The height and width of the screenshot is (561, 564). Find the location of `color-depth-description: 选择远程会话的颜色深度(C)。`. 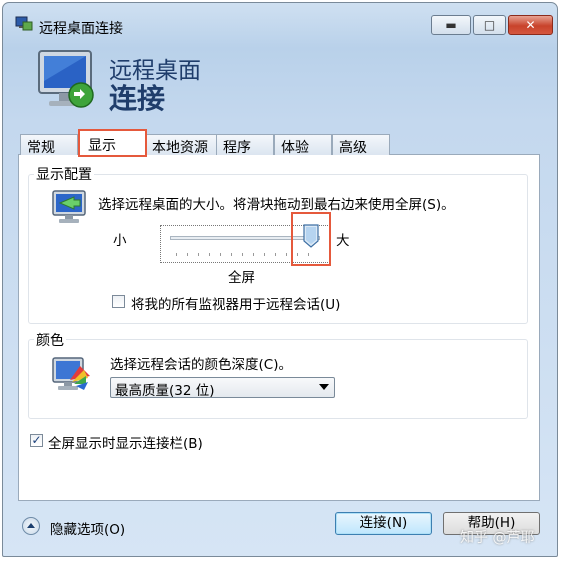

color-depth-description: 选择远程会话的颜色深度(C)。 is located at coordinates (201, 365).